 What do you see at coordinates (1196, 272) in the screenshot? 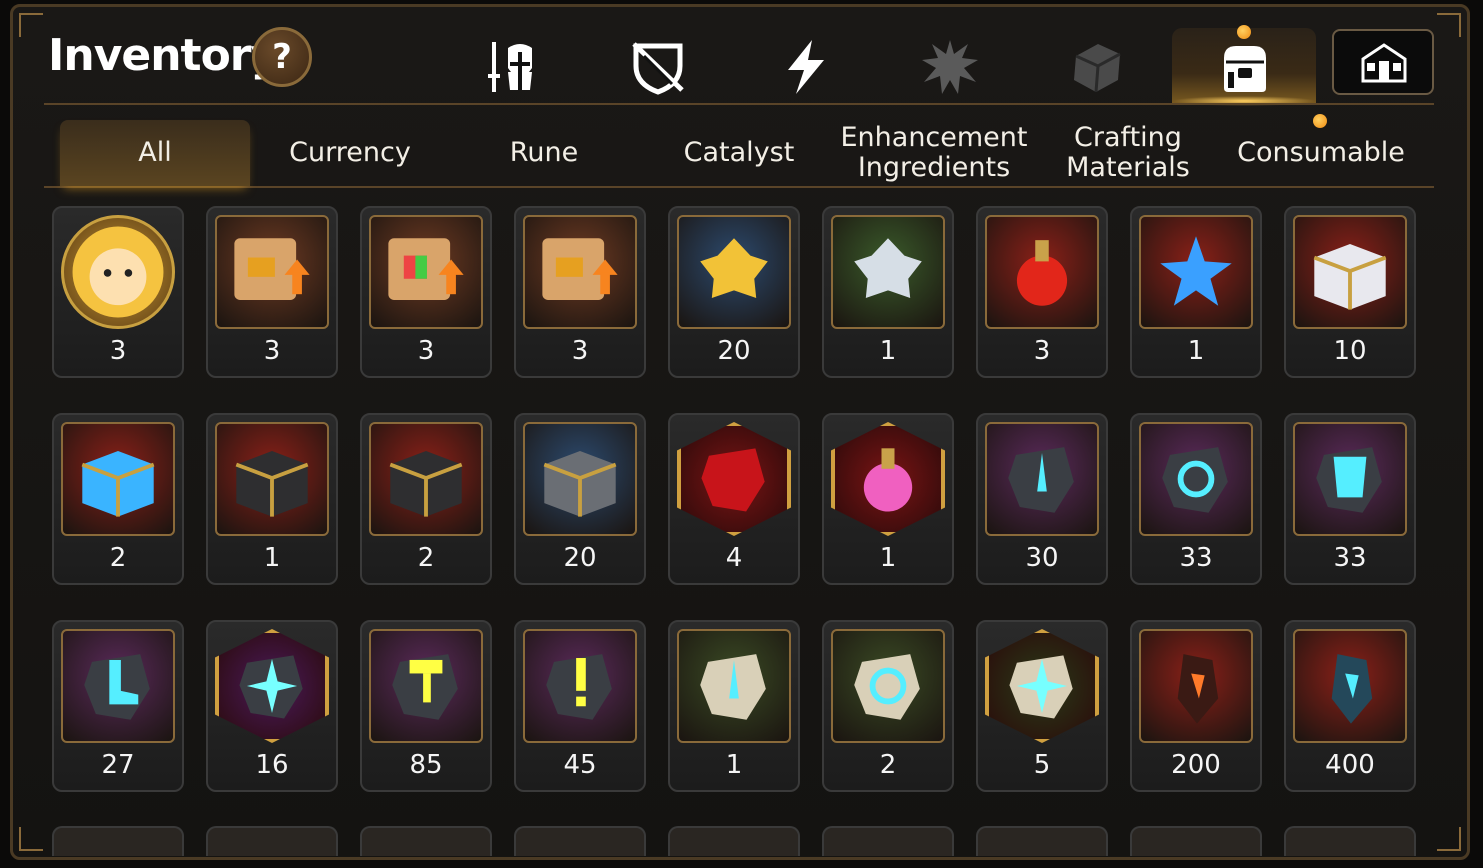
I see `star-potion-icon` at bounding box center [1196, 272].